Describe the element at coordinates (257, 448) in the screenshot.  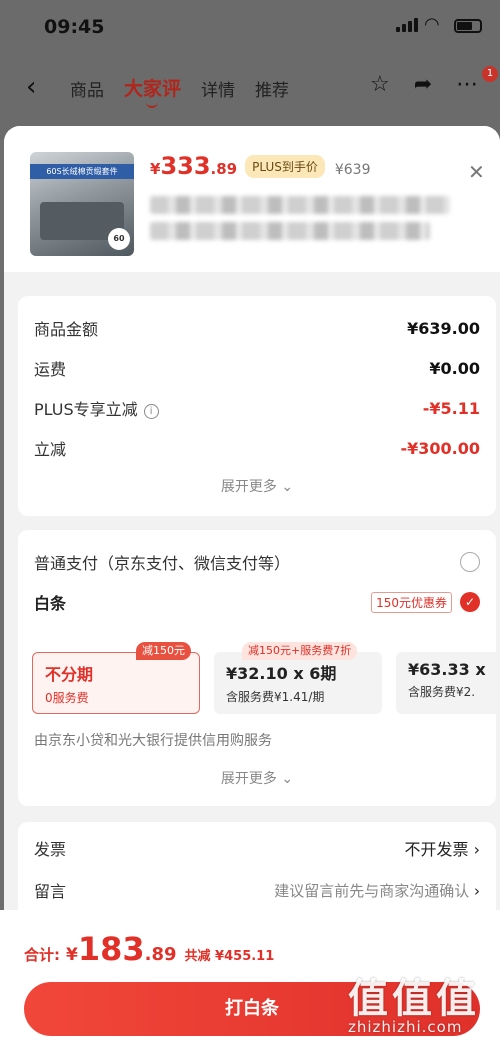
I see `summary-row: 立减 -¥300.00` at that location.